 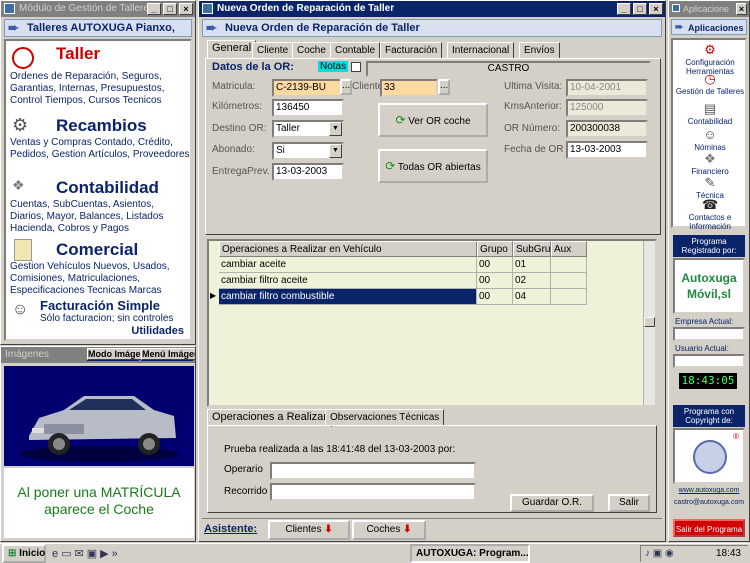 What do you see at coordinates (116, 554) in the screenshot?
I see `more-icon: »` at bounding box center [116, 554].